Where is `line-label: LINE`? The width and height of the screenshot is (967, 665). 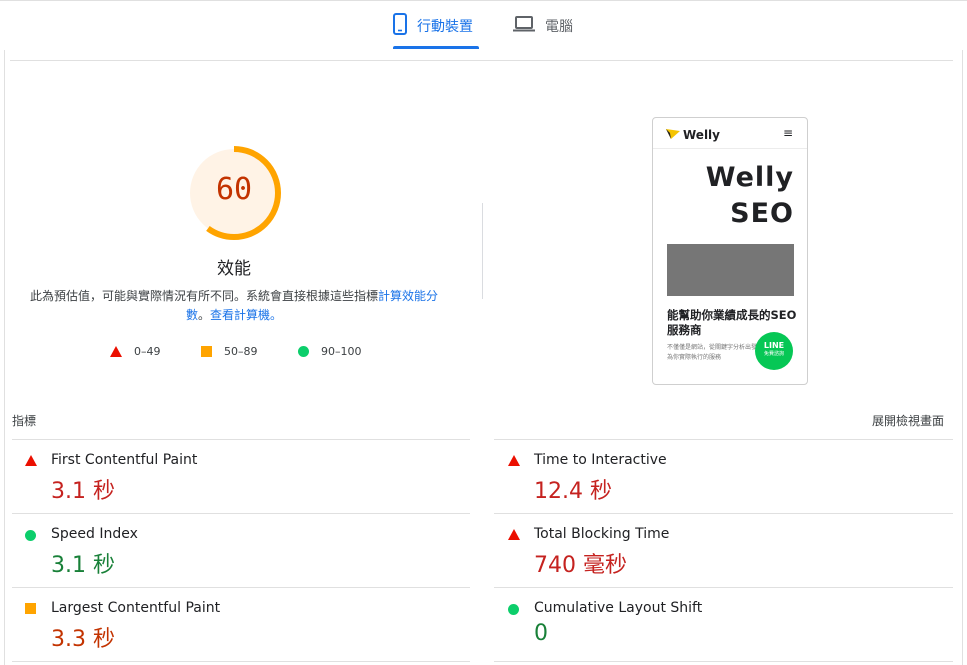 line-label: LINE is located at coordinates (774, 345).